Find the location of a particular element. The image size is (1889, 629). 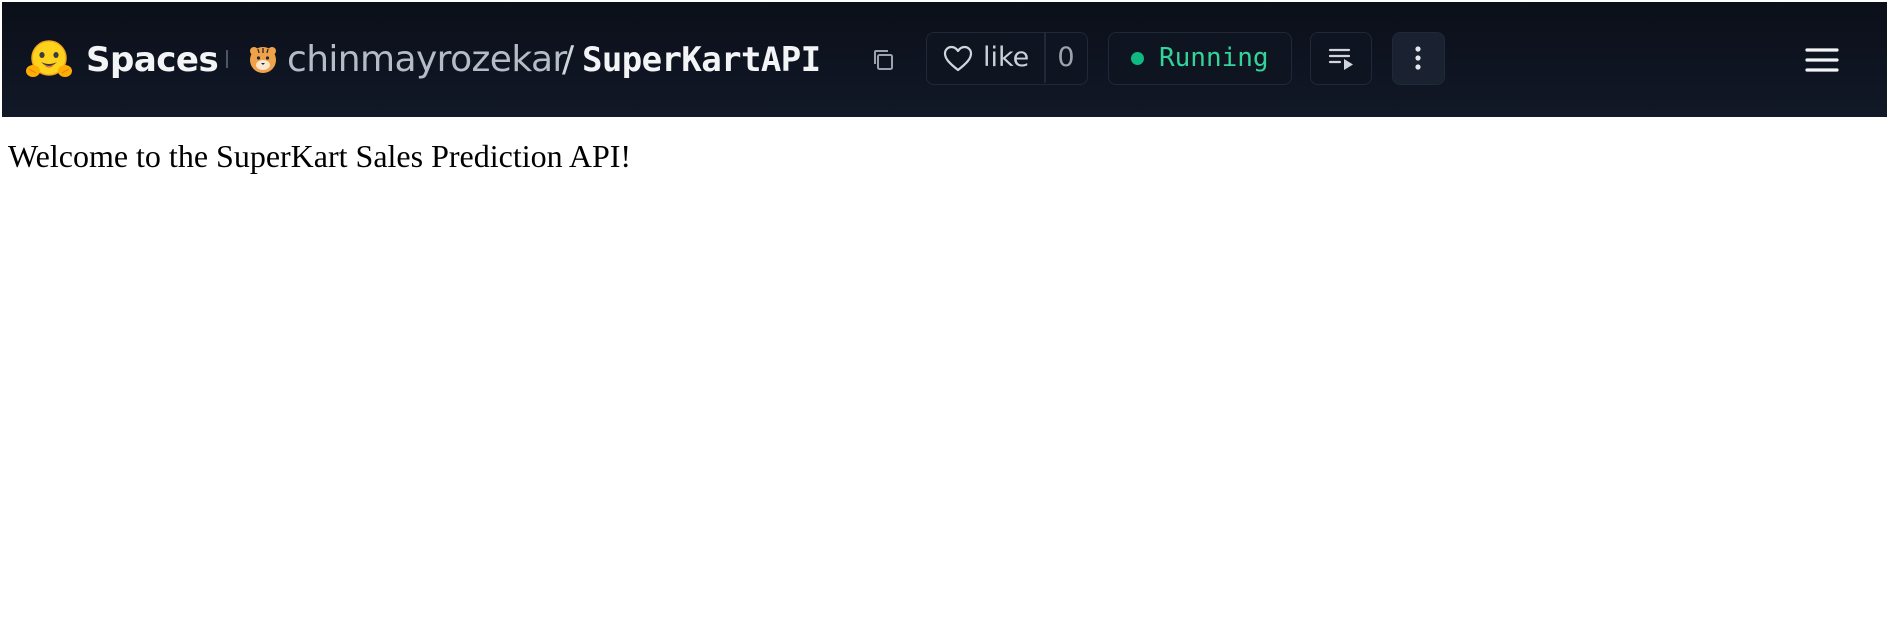

space-status-badge: Running is located at coordinates (1200, 58).